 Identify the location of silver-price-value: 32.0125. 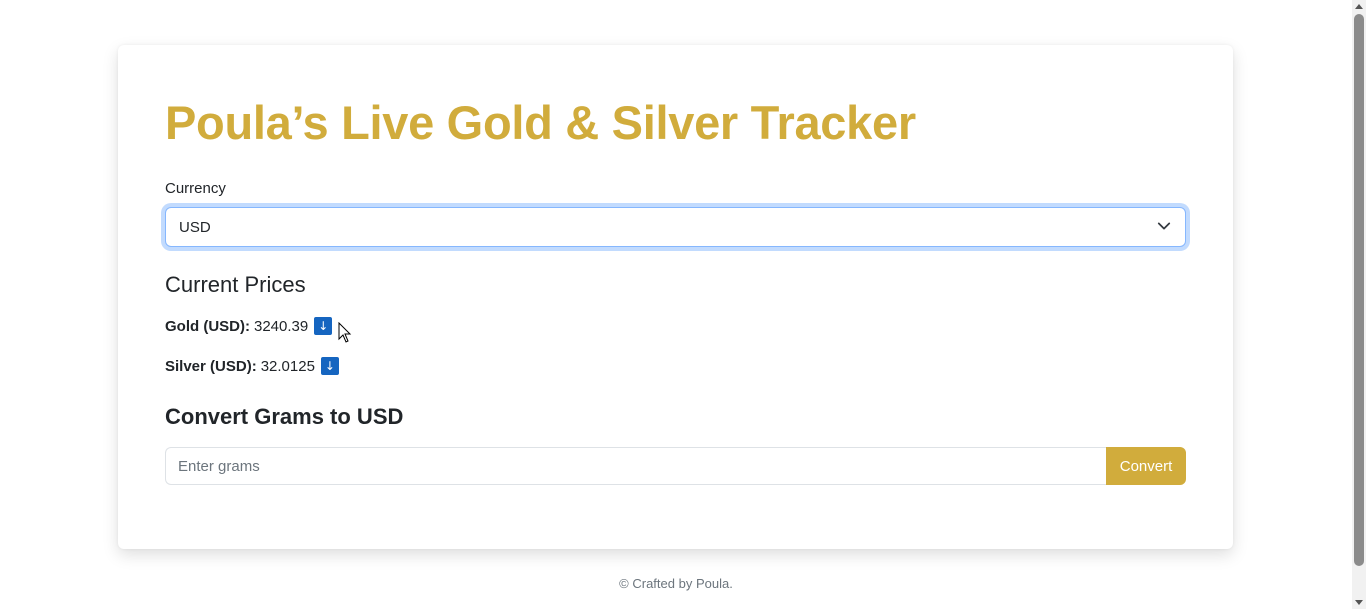
(287, 366).